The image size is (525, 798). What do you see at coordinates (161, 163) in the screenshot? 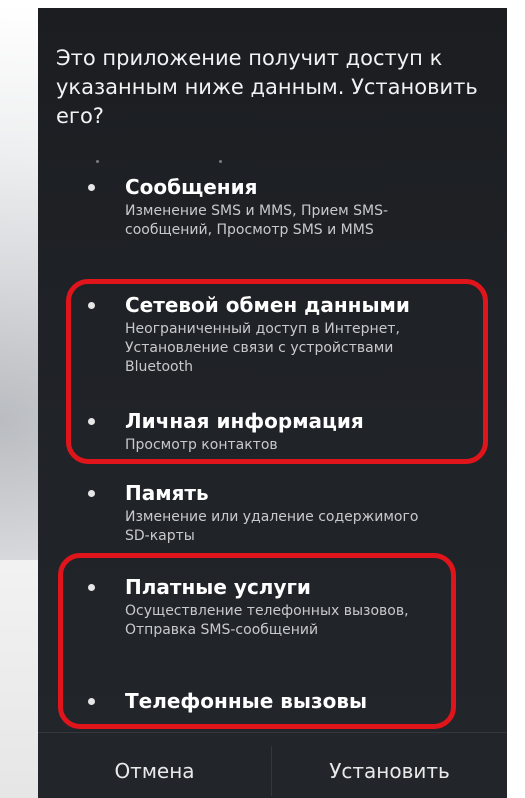
I see `scroll-dots` at bounding box center [161, 163].